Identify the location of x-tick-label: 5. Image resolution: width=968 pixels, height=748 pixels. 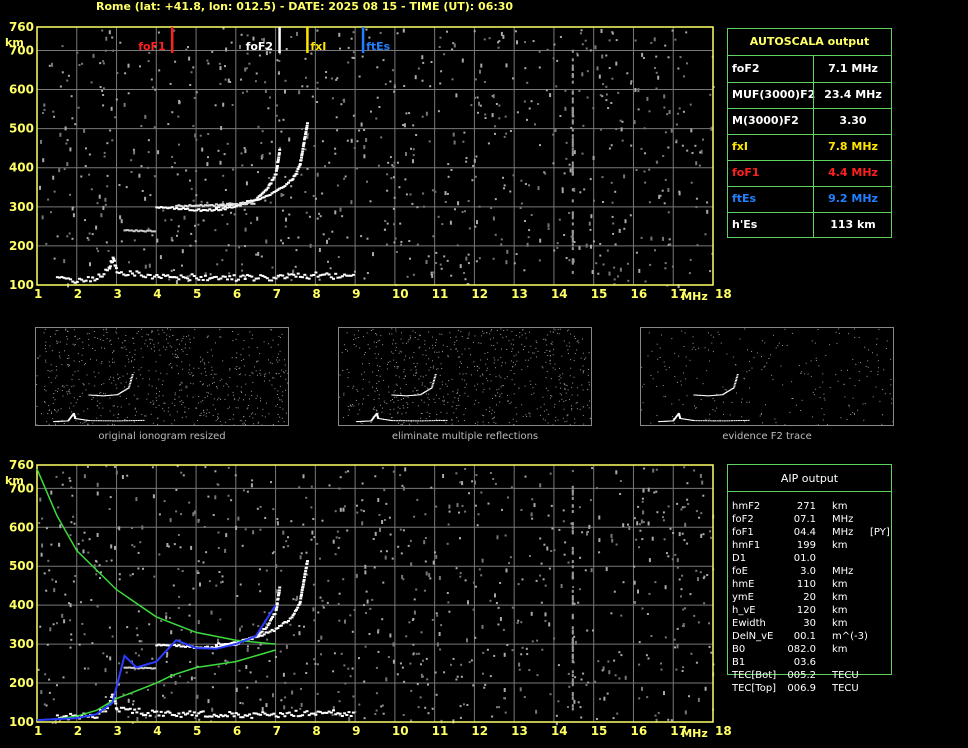
(197, 294).